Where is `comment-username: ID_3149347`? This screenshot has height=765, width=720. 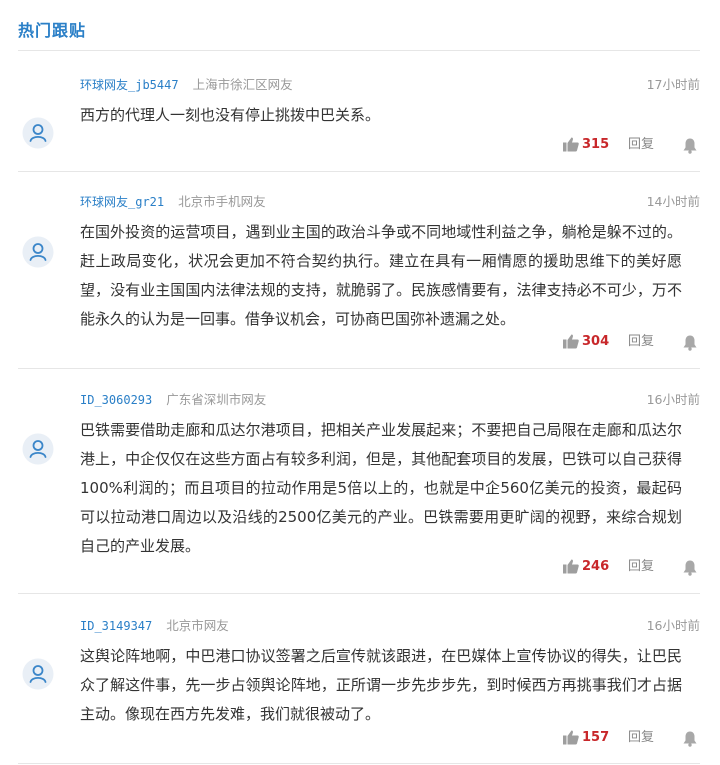
comment-username: ID_3149347 is located at coordinates (116, 626).